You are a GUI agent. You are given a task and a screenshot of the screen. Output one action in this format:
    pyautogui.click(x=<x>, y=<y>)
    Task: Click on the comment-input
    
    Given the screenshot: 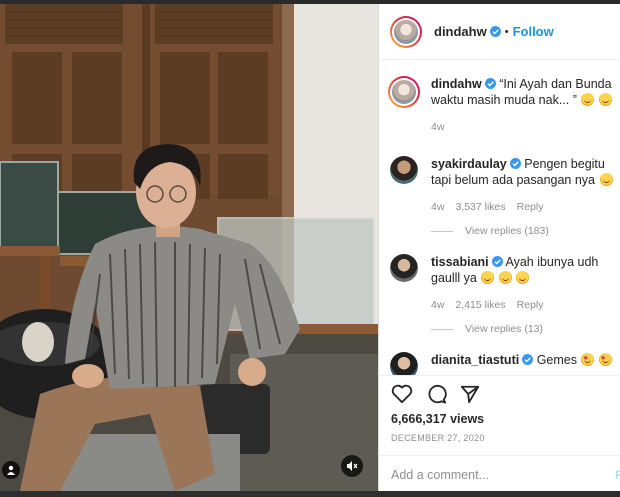 What is the action you would take?
    pyautogui.click(x=491, y=474)
    